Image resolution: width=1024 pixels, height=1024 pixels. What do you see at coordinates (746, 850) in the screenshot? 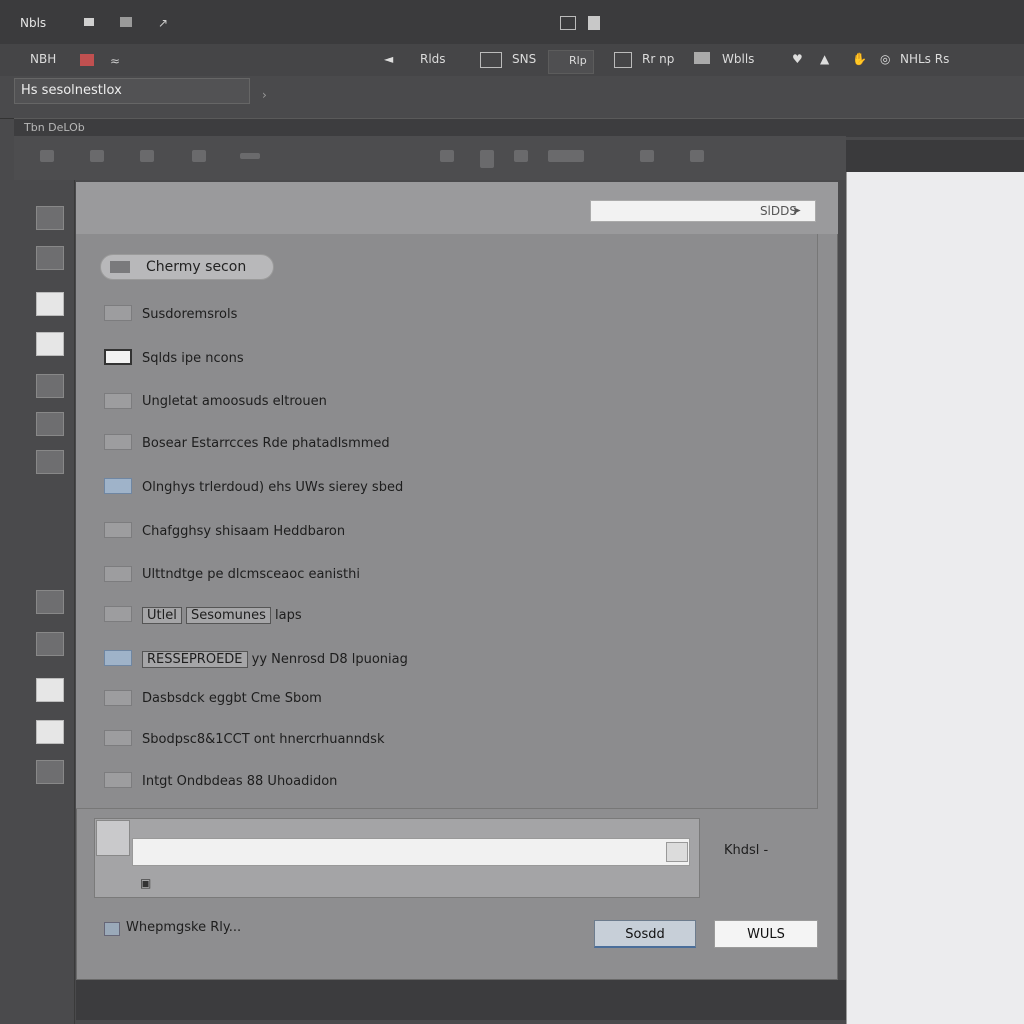
I see `side-label: Khdsl -` at bounding box center [746, 850].